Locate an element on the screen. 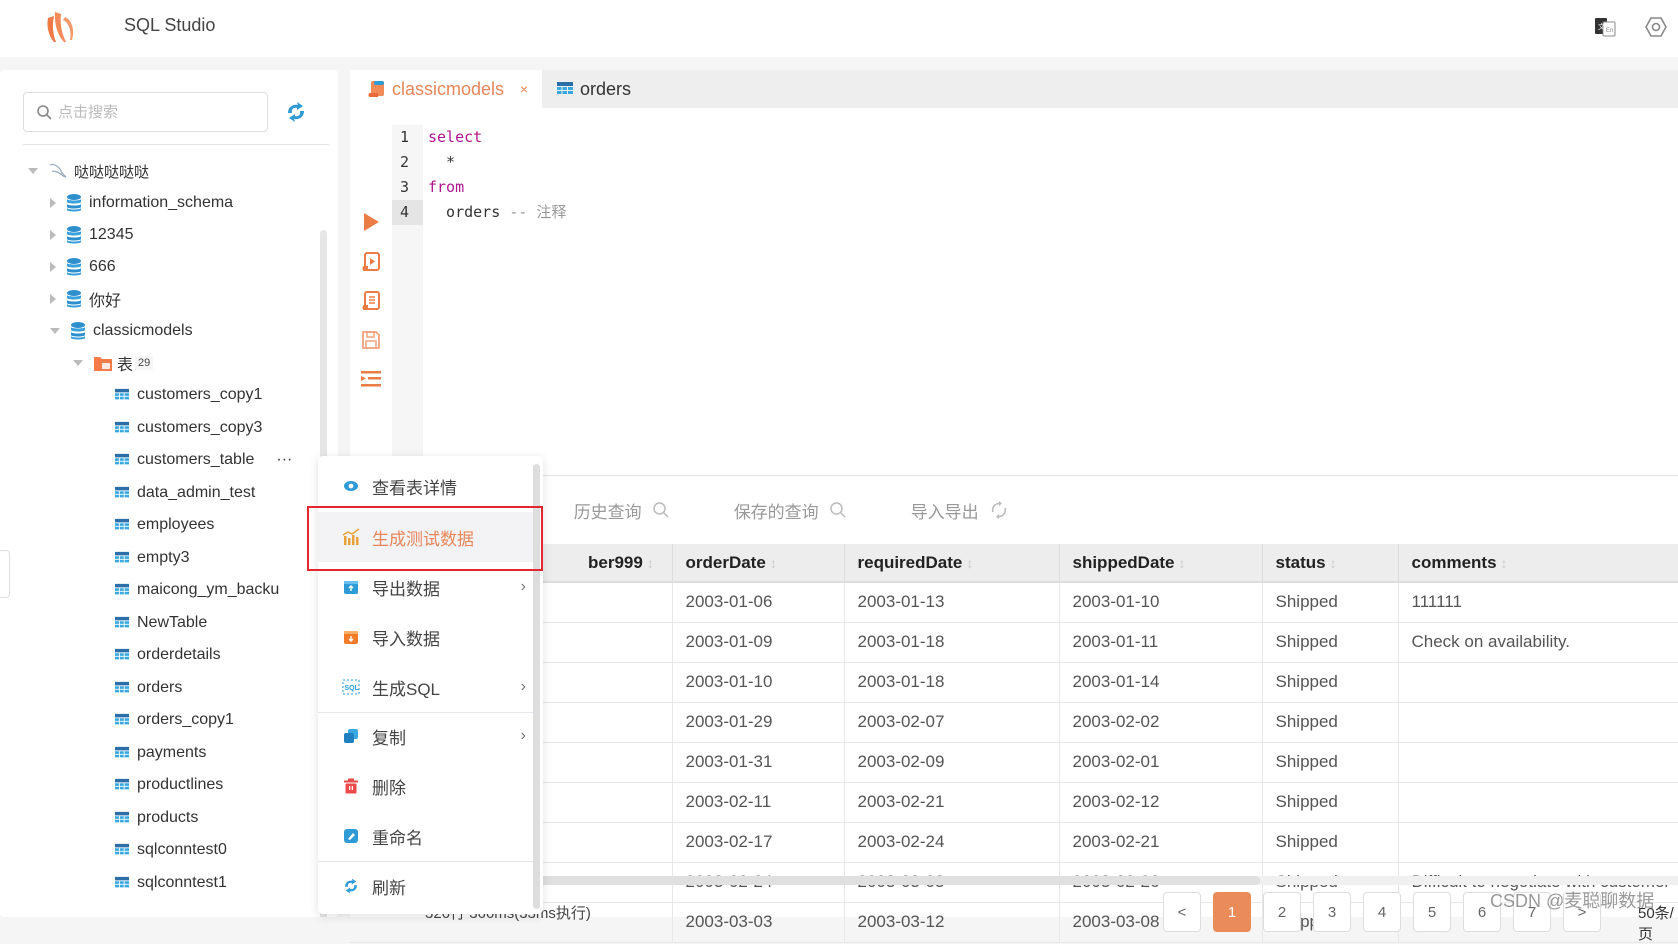  table-cell: 2003-01-06 is located at coordinates (758, 602).